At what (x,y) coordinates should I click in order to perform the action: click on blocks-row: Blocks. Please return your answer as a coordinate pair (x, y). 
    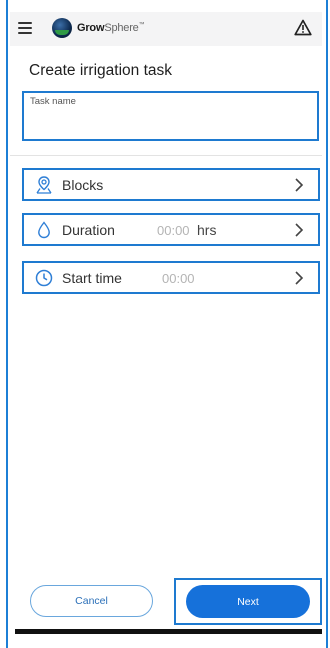
    Looking at the image, I should click on (171, 184).